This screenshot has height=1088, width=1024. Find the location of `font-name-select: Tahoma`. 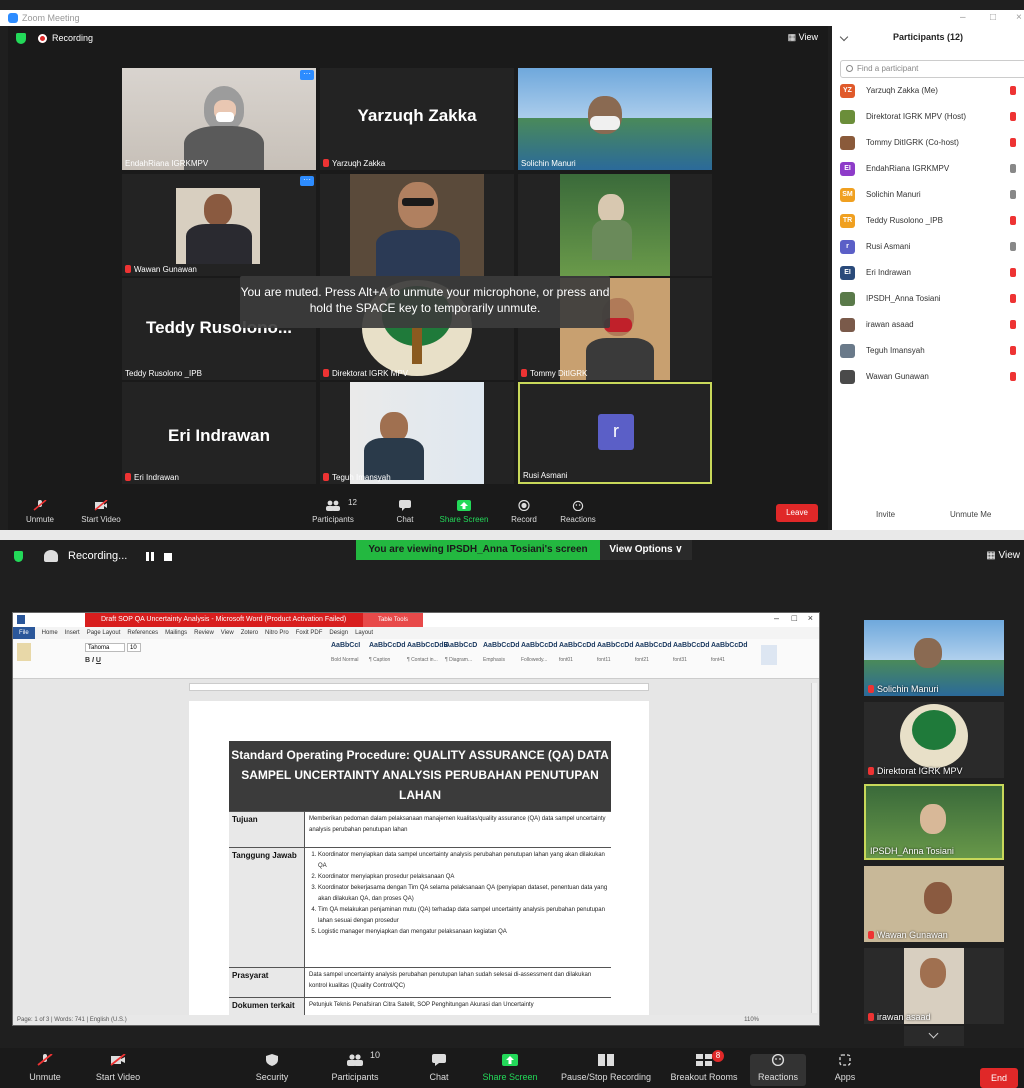

font-name-select: Tahoma is located at coordinates (105, 647).